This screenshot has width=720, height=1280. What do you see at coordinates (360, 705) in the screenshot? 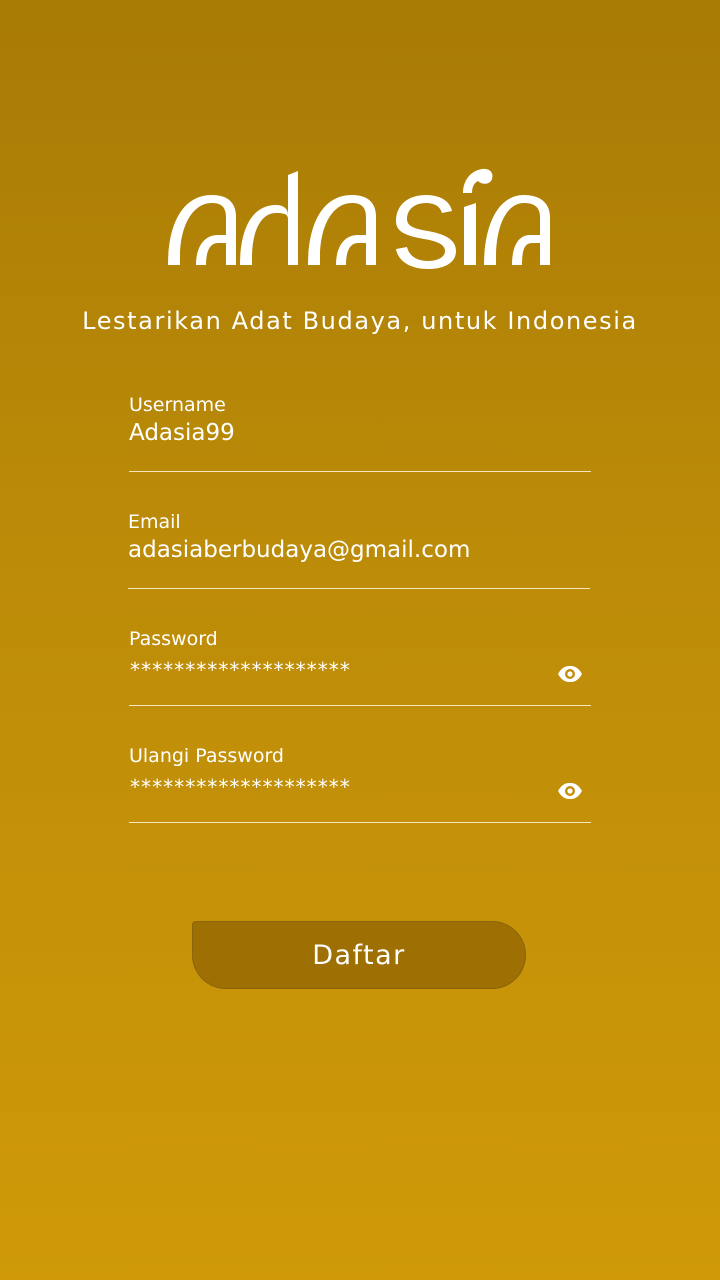
I see `password-underline` at bounding box center [360, 705].